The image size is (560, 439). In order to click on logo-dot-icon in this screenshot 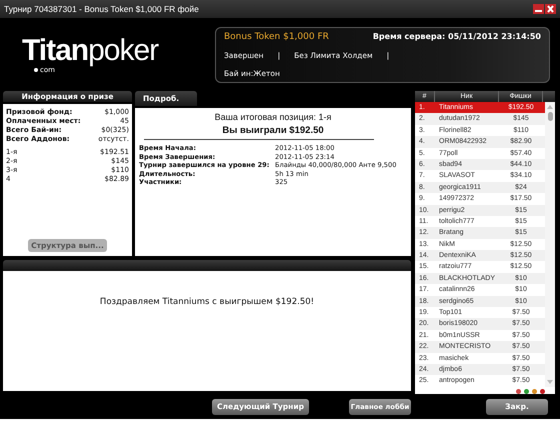, I will do `click(36, 70)`.